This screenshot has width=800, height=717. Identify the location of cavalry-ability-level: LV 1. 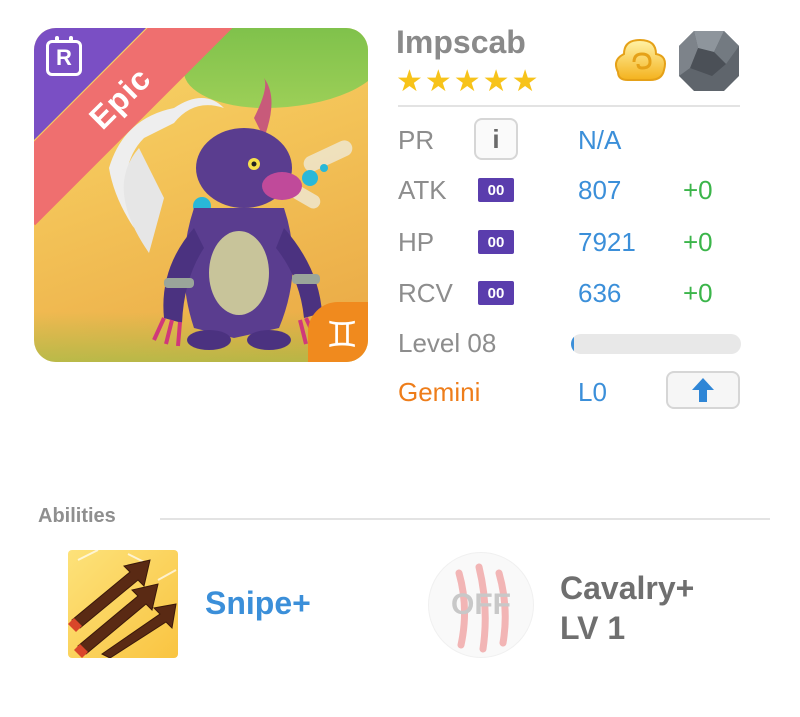
(593, 628).